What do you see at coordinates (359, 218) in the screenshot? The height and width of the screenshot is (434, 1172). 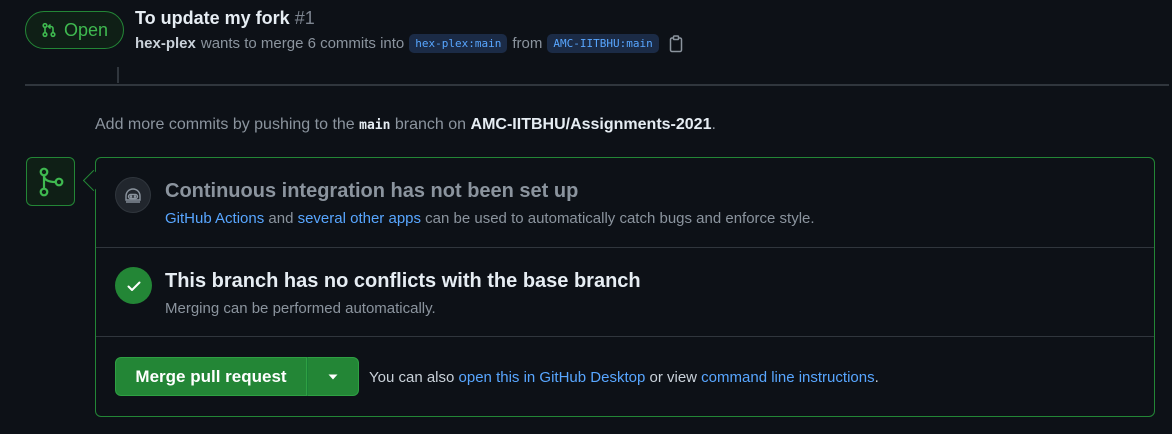 I see `other-apps-link: several other apps` at bounding box center [359, 218].